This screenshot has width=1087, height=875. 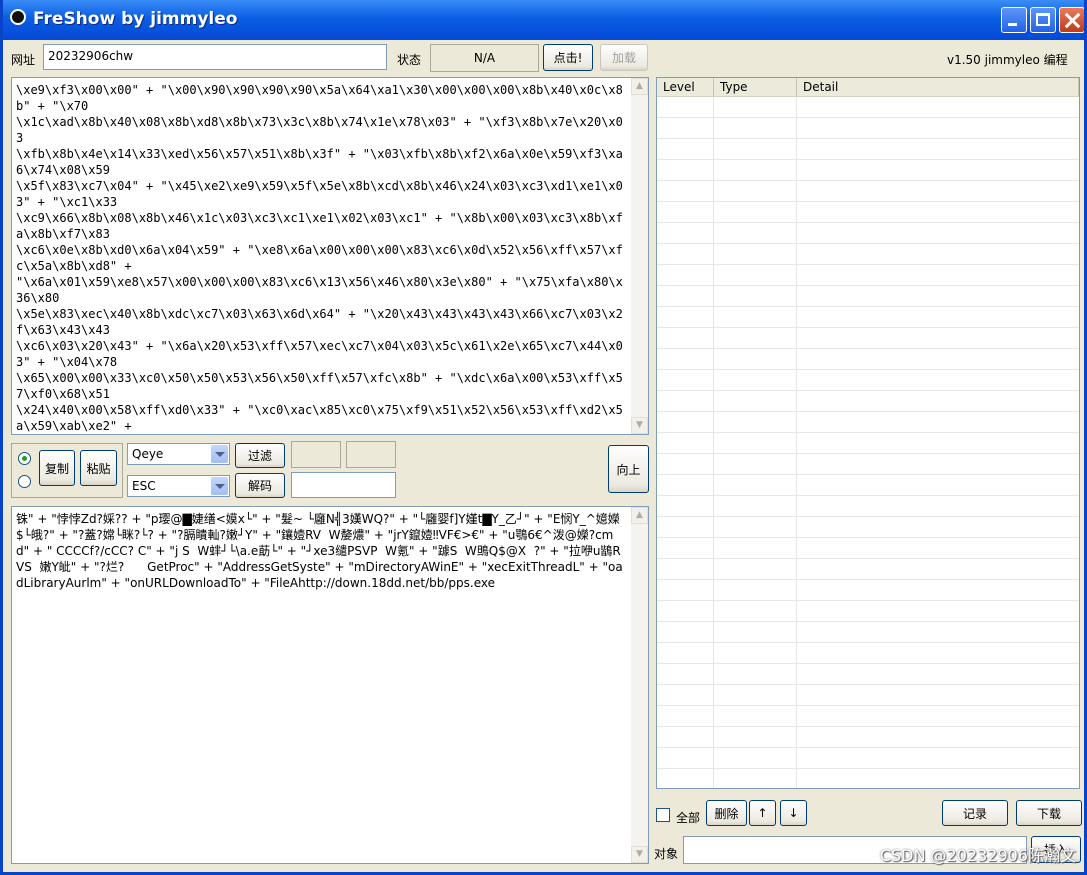 I want to click on close-icon, so click(x=1072, y=20).